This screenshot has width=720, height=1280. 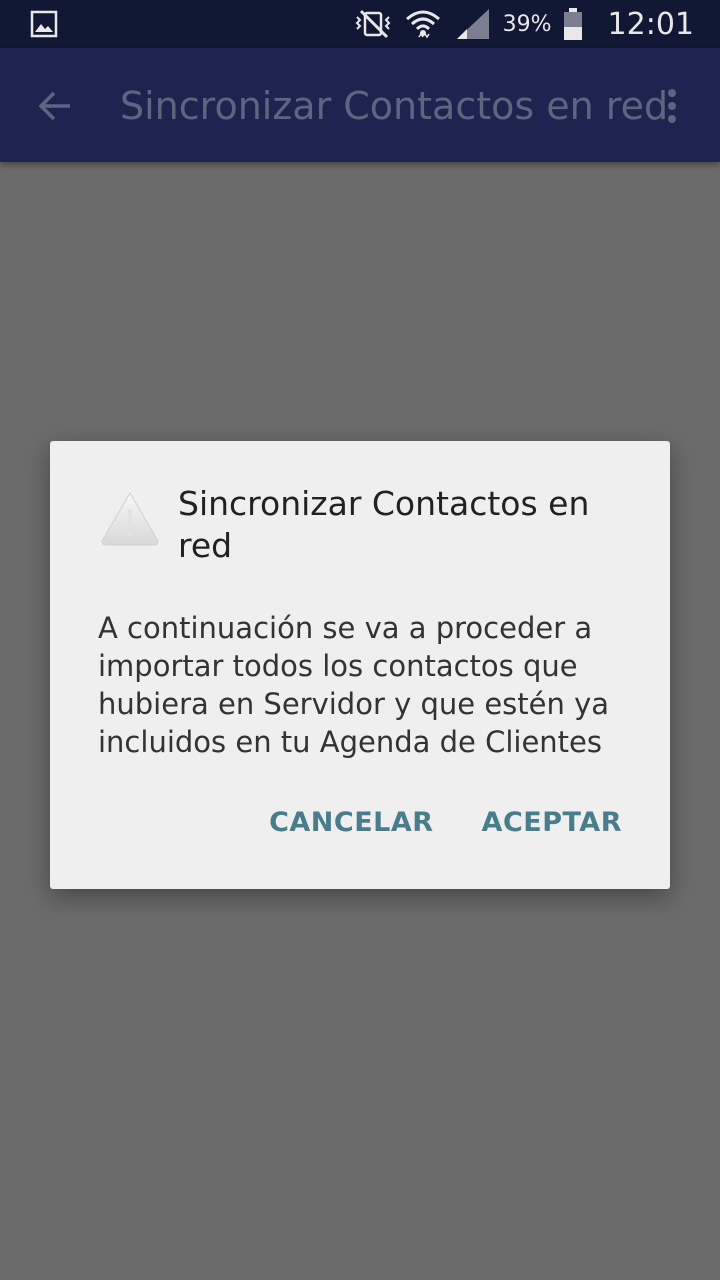 What do you see at coordinates (394, 106) in the screenshot?
I see `page-title: Sincronizar Contactos en red` at bounding box center [394, 106].